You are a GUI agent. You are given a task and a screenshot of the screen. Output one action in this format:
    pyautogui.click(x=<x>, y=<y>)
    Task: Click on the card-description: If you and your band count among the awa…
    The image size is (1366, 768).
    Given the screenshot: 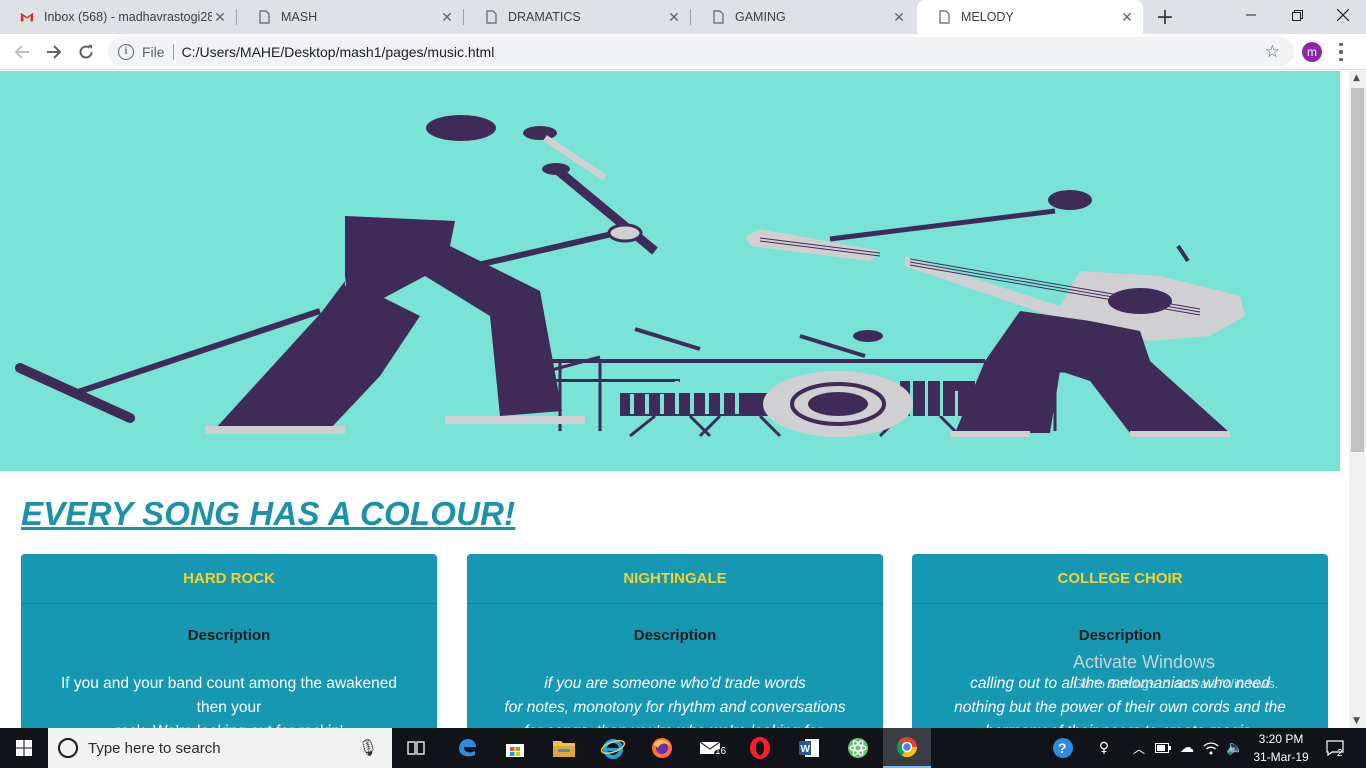 What is the action you would take?
    pyautogui.click(x=229, y=700)
    